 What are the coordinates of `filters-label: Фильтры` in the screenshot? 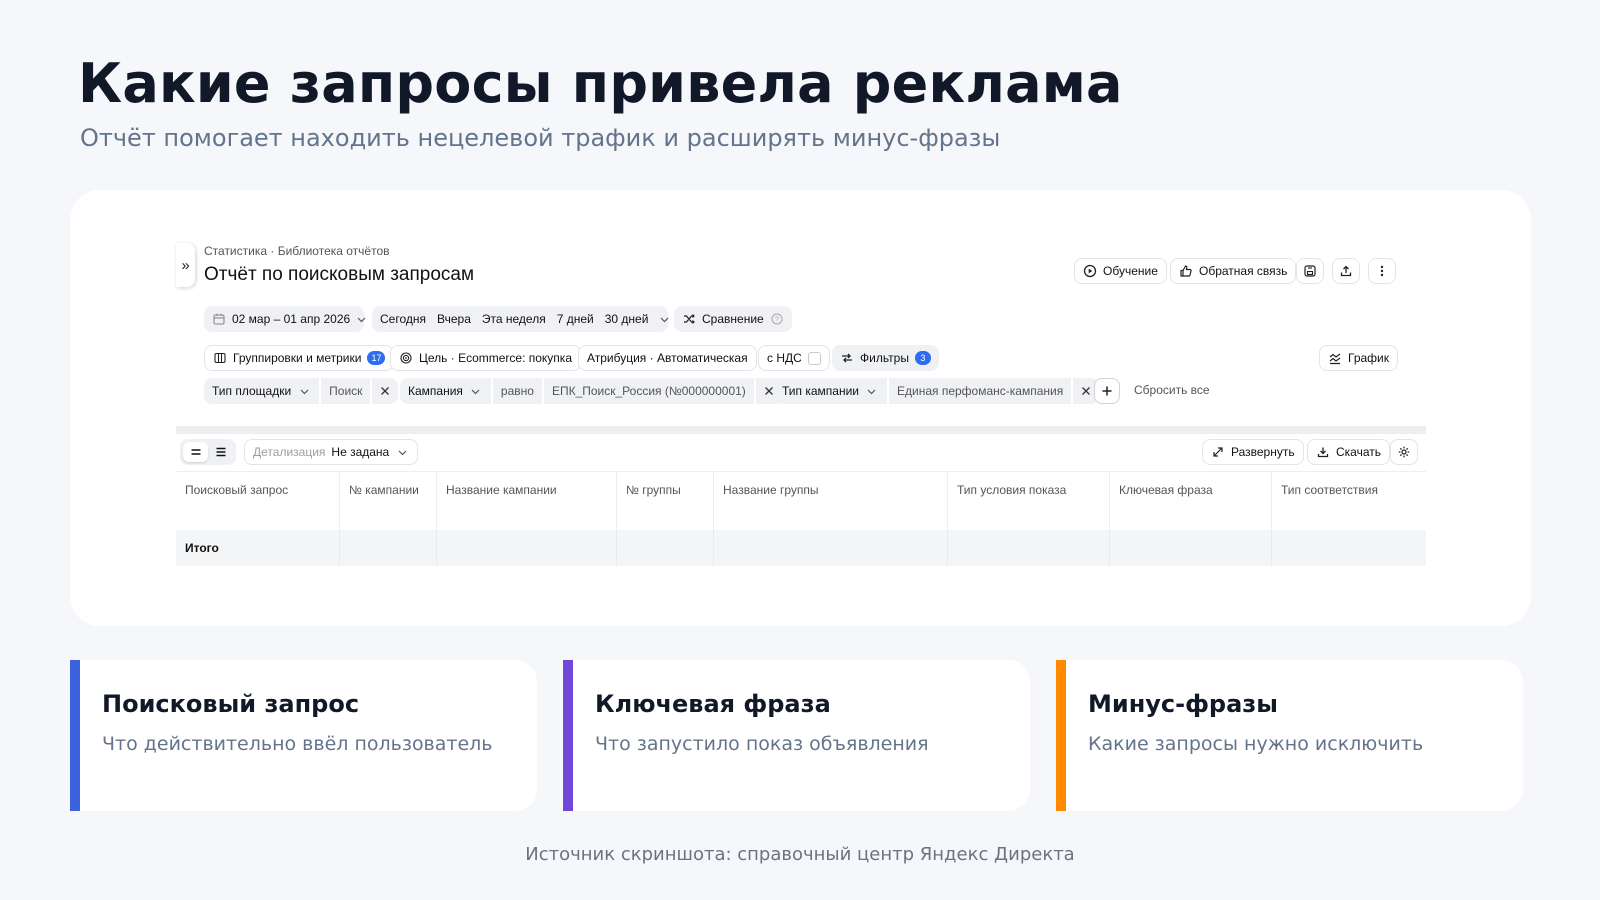 It's located at (884, 358).